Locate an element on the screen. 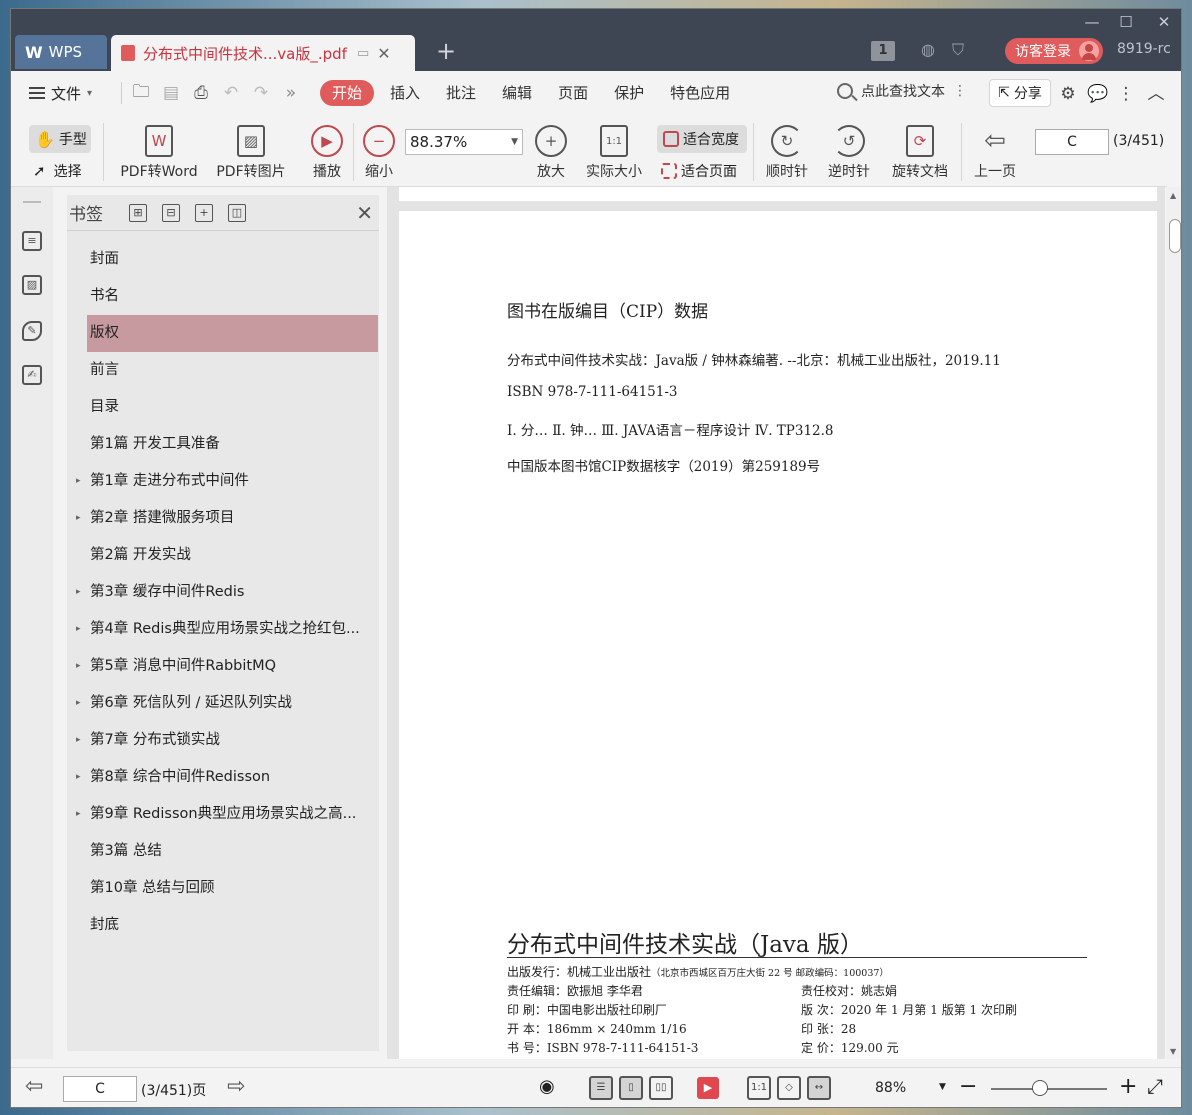 This screenshot has width=1192, height=1115. maximize-icon: ☐ is located at coordinates (1126, 22).